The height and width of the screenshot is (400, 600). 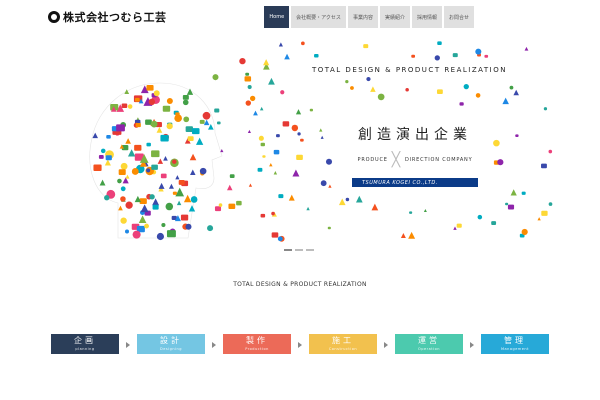 I want to click on step-subtitle: Management, so click(x=515, y=349).